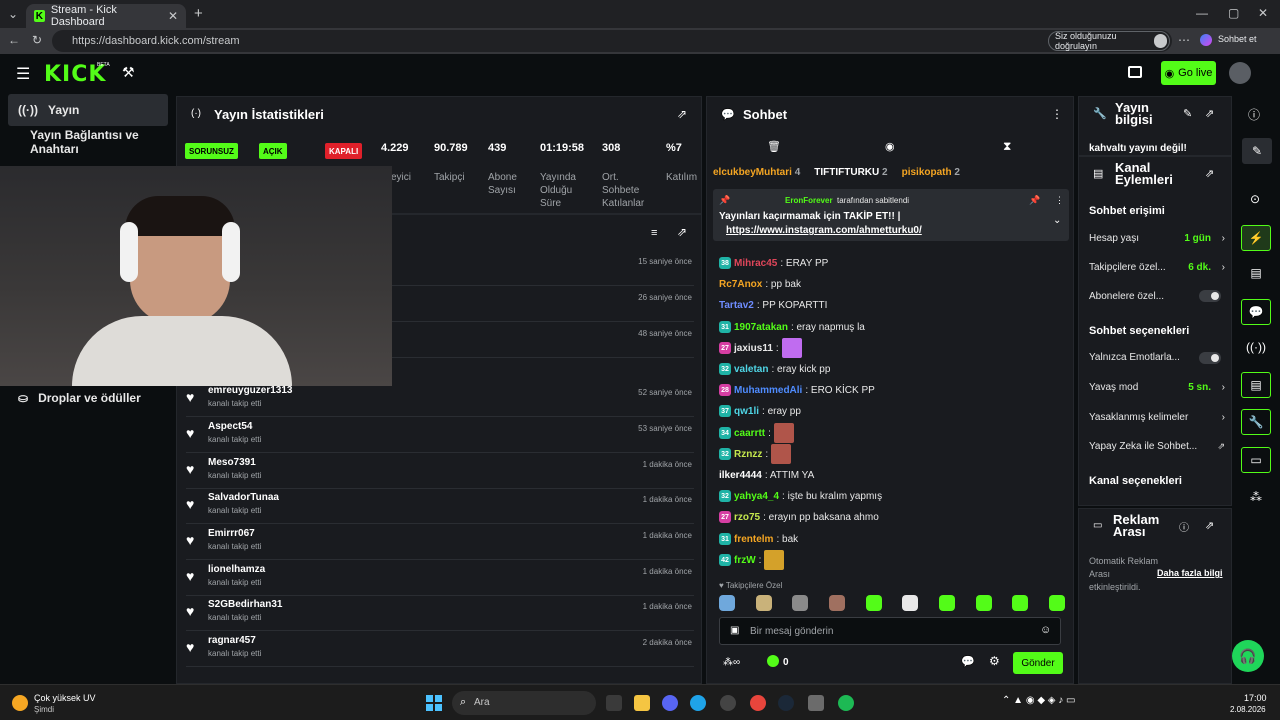 The width and height of the screenshot is (1280, 720). Describe the element at coordinates (614, 703) in the screenshot. I see `task-view-icon` at that location.